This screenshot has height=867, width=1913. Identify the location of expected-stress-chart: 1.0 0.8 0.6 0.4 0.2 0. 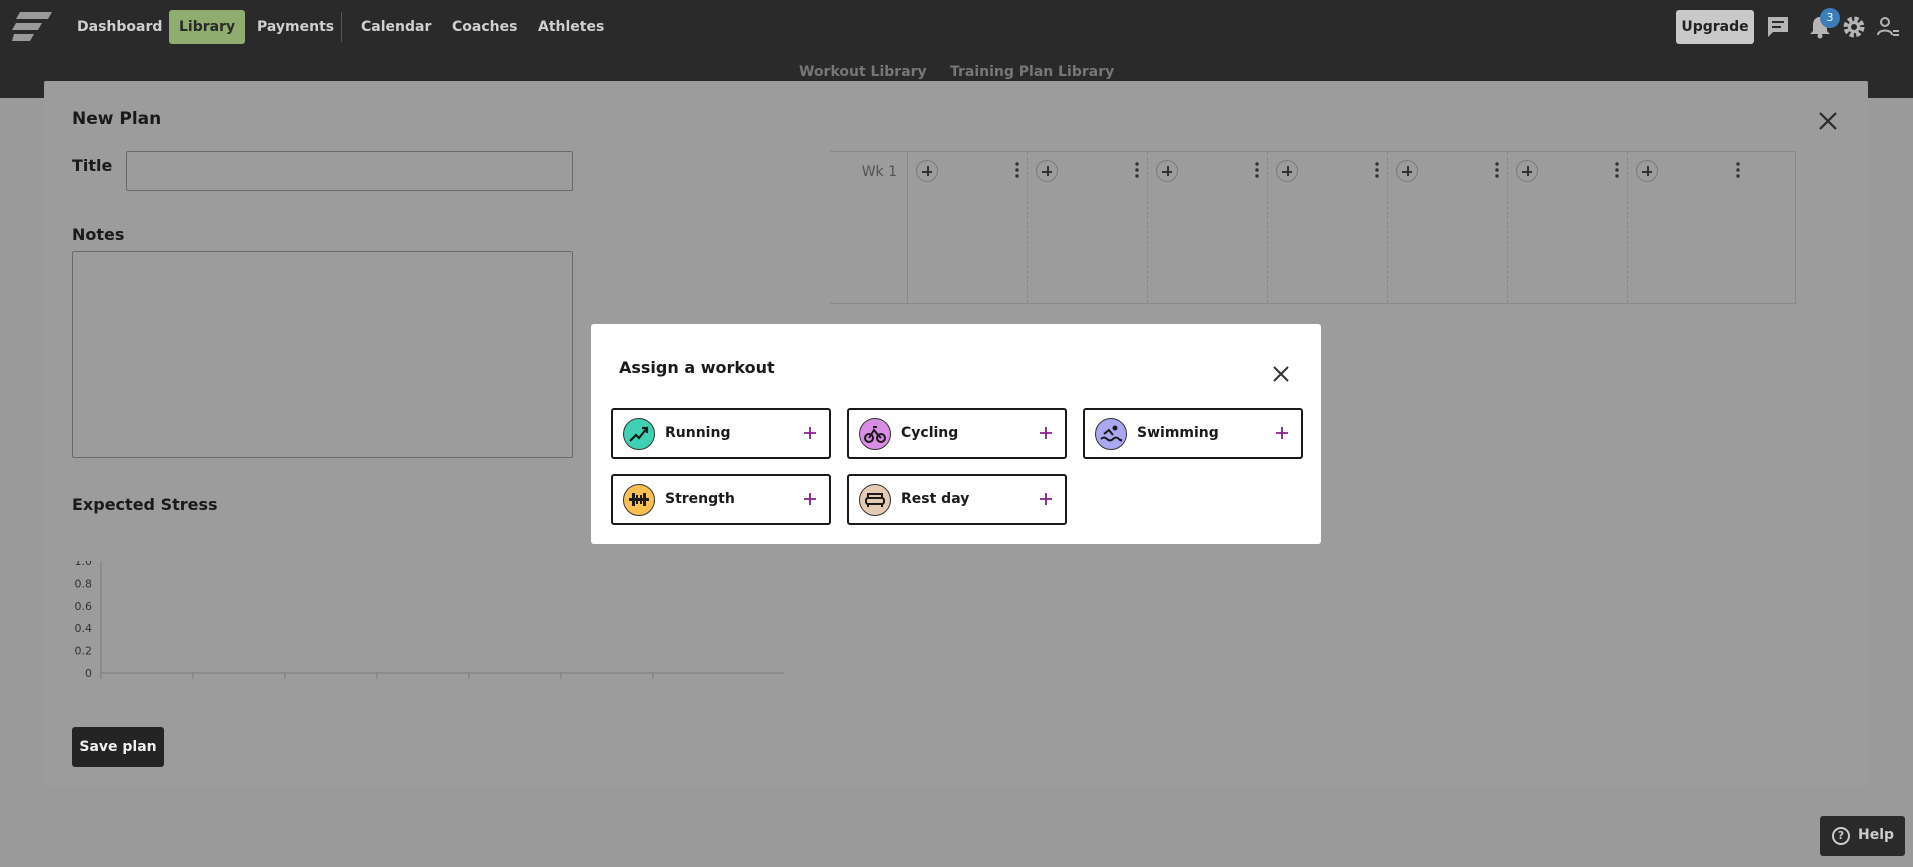
(429, 620).